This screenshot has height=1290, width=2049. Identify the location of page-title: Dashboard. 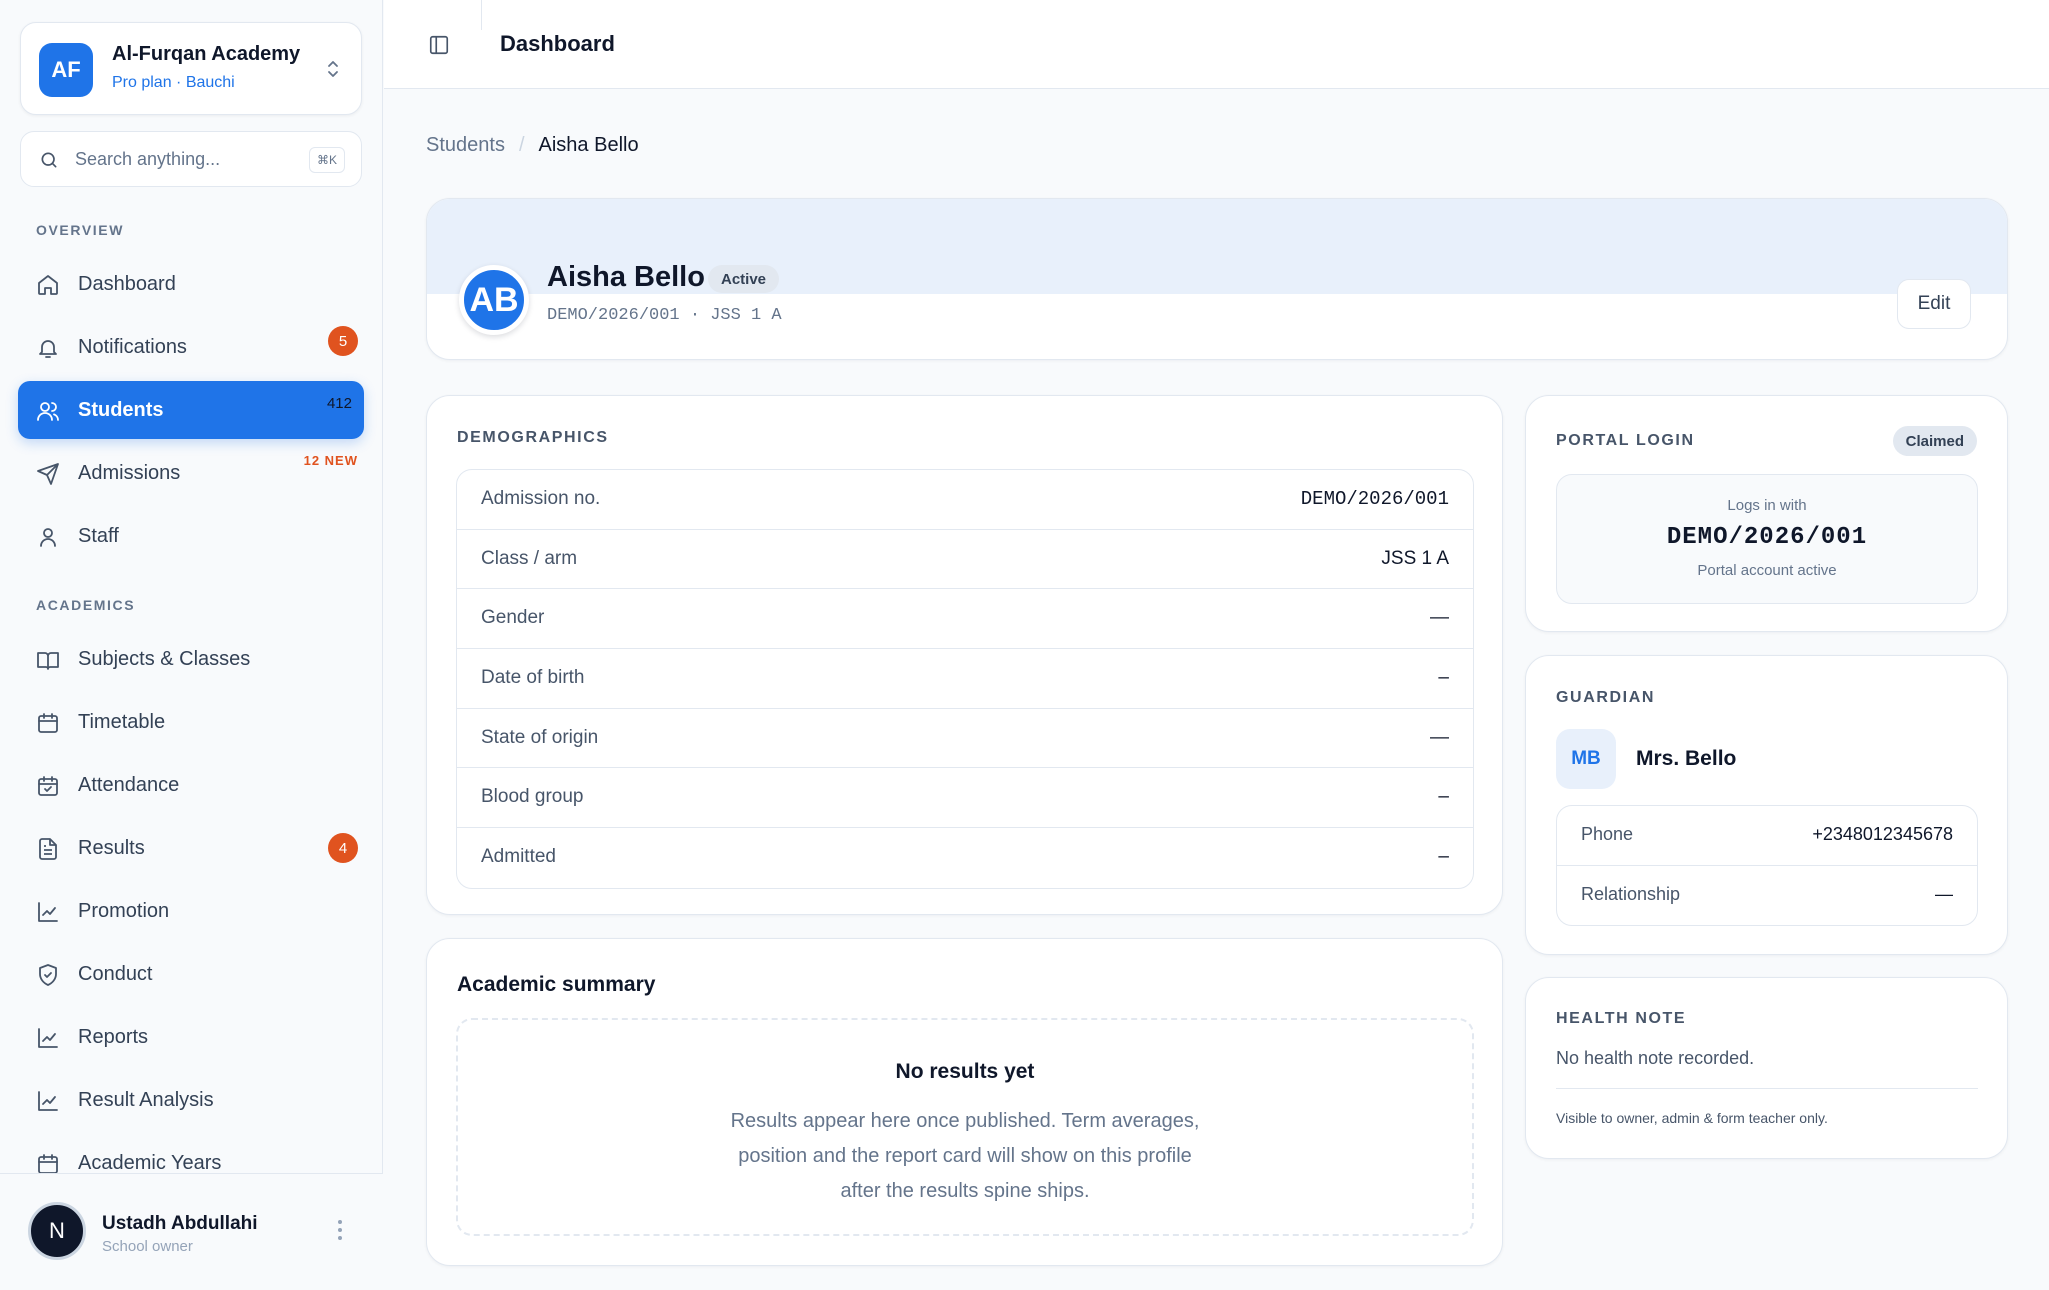
(557, 43).